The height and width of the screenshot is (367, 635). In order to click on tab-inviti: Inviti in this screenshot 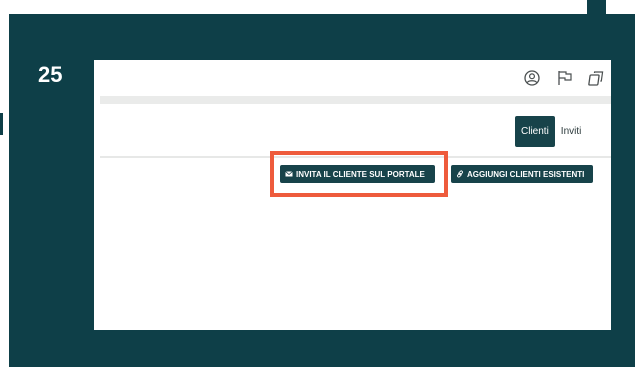, I will do `click(571, 131)`.